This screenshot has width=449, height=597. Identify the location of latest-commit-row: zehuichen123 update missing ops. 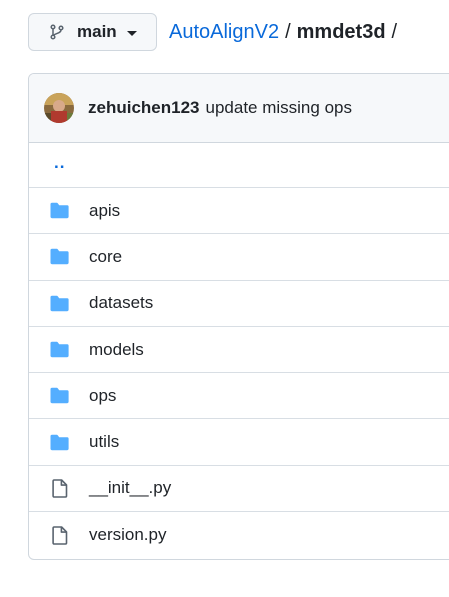
(239, 108).